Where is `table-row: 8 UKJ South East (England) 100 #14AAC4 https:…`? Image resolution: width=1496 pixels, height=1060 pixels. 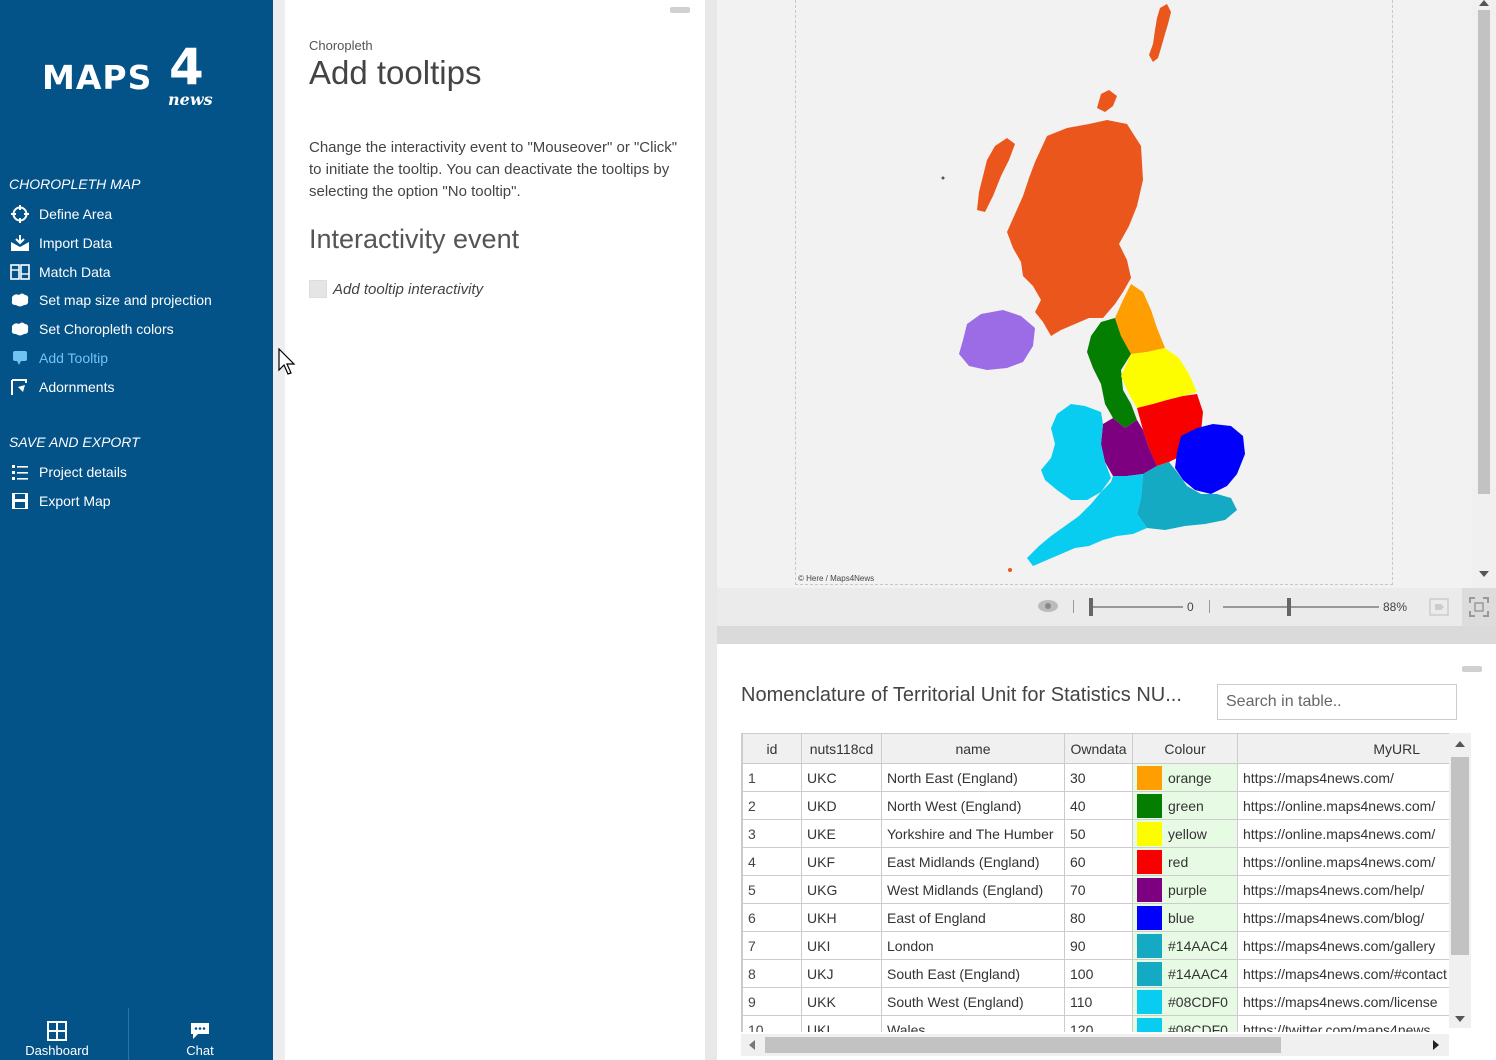
table-row: 8 UKJ South East (England) 100 #14AAC4 https:… is located at coordinates (1095, 973).